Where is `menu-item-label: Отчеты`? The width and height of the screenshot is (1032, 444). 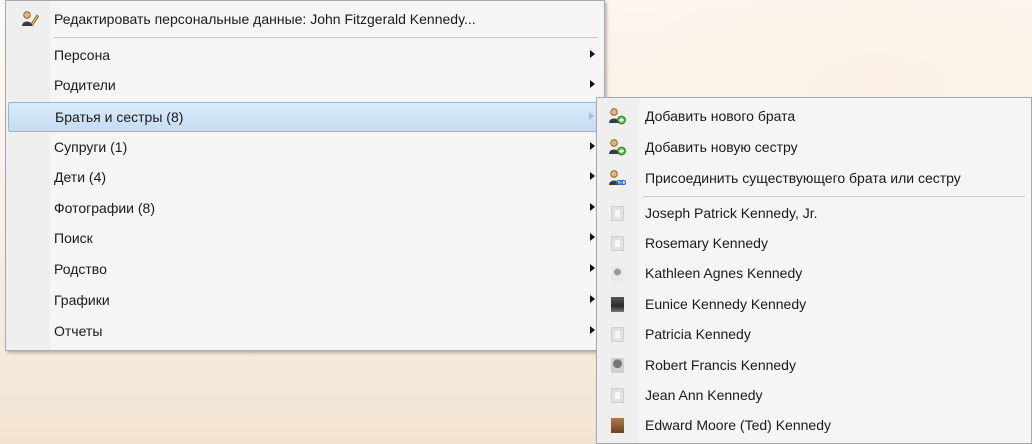 menu-item-label: Отчеты is located at coordinates (78, 331).